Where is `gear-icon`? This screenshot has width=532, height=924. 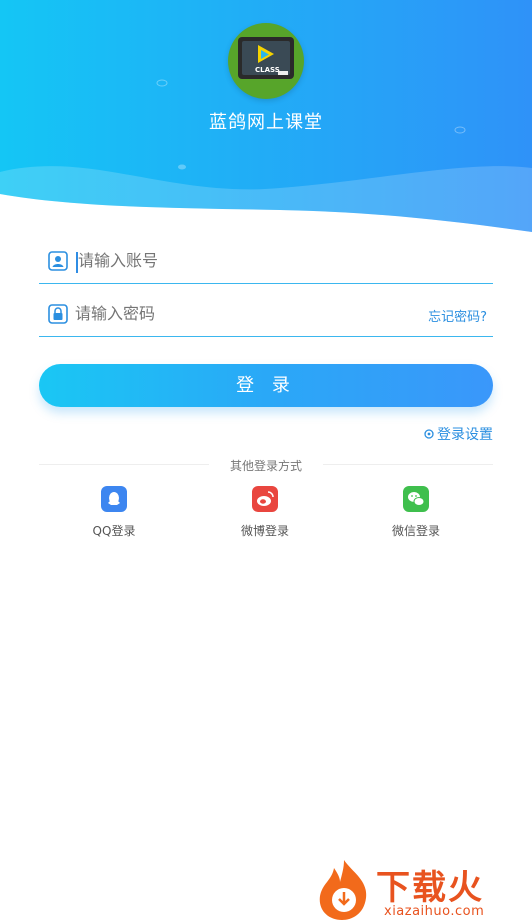 gear-icon is located at coordinates (429, 434).